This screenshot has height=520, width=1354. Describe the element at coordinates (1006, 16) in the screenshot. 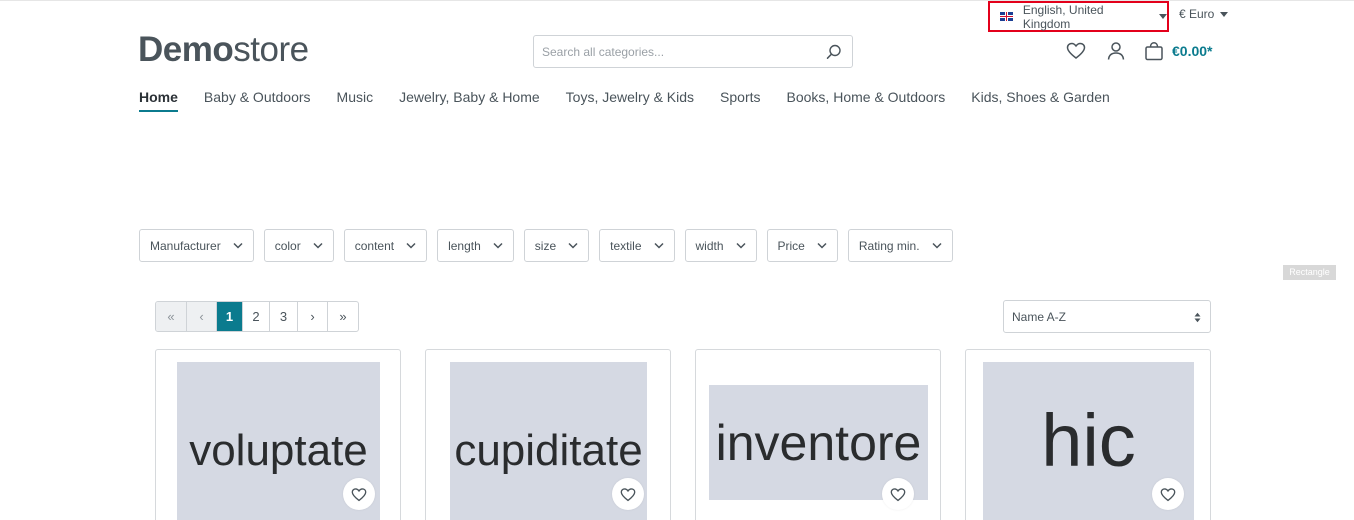

I see `uk-flag-icon` at that location.